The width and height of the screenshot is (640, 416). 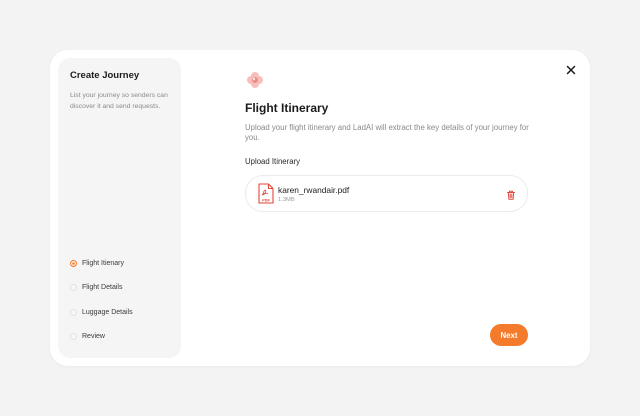 What do you see at coordinates (511, 194) in the screenshot?
I see `trash-icon` at bounding box center [511, 194].